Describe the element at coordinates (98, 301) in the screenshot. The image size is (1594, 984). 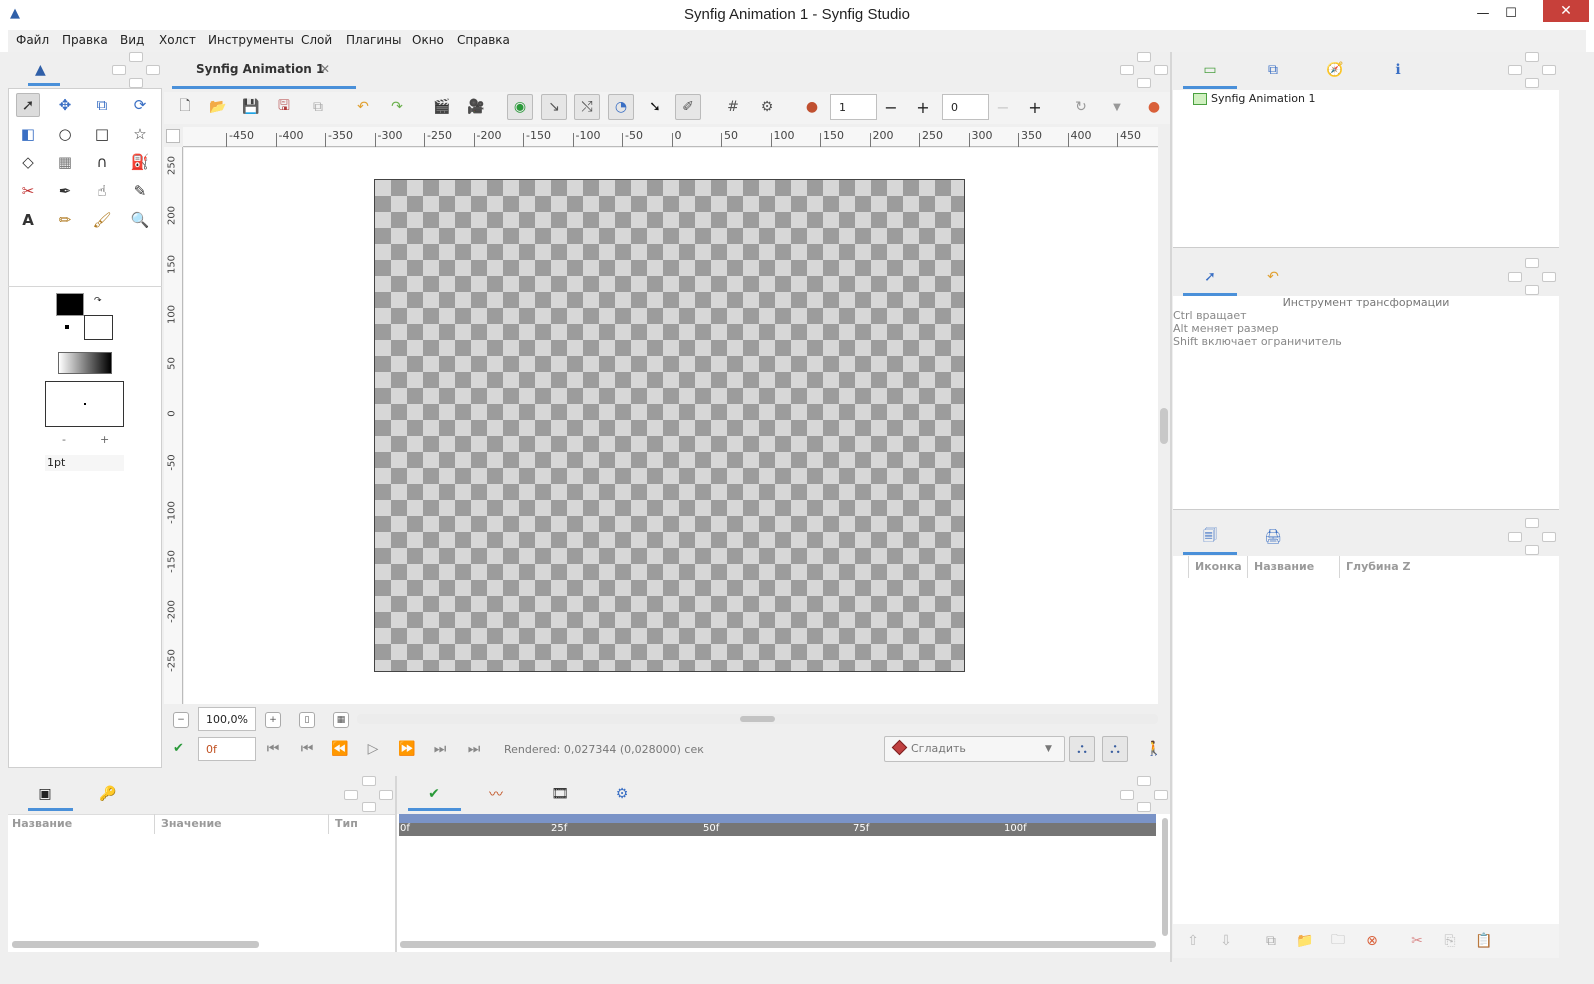
I see `swap-colors-icon: ↷` at that location.